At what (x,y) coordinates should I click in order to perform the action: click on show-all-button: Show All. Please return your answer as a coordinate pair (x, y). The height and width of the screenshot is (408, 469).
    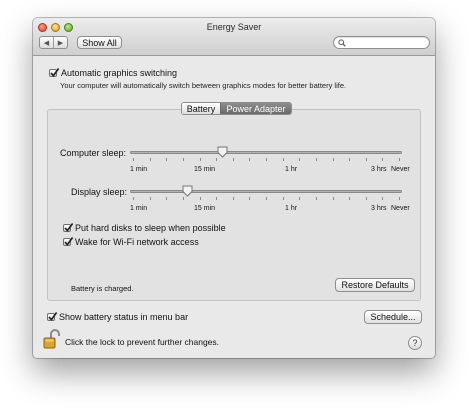
    Looking at the image, I should click on (99, 42).